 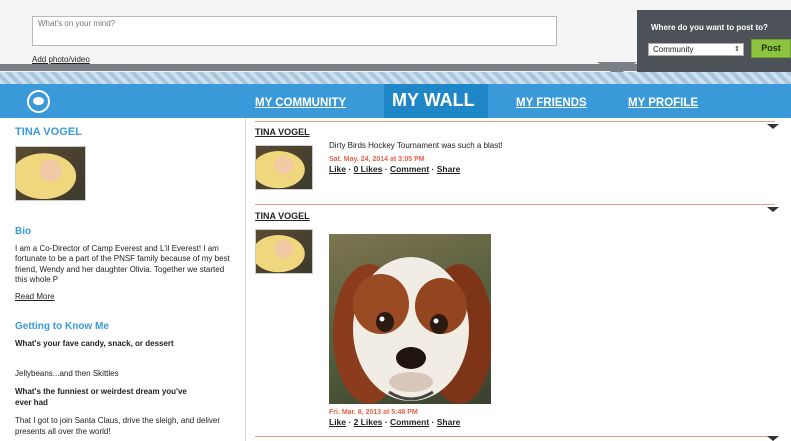 What do you see at coordinates (61, 59) in the screenshot?
I see `add-photo-link: Add photo/video` at bounding box center [61, 59].